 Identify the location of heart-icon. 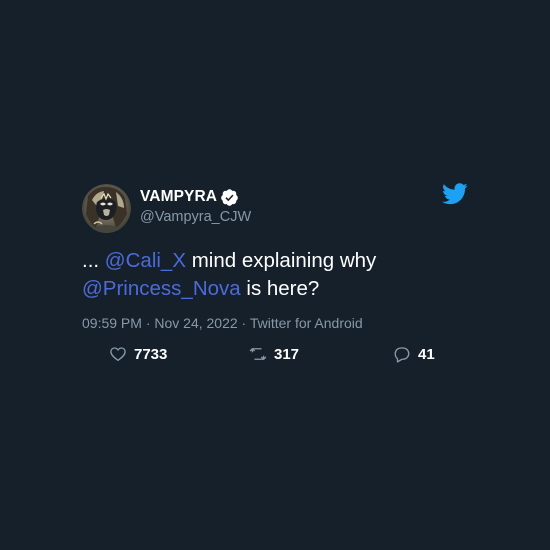
(118, 354).